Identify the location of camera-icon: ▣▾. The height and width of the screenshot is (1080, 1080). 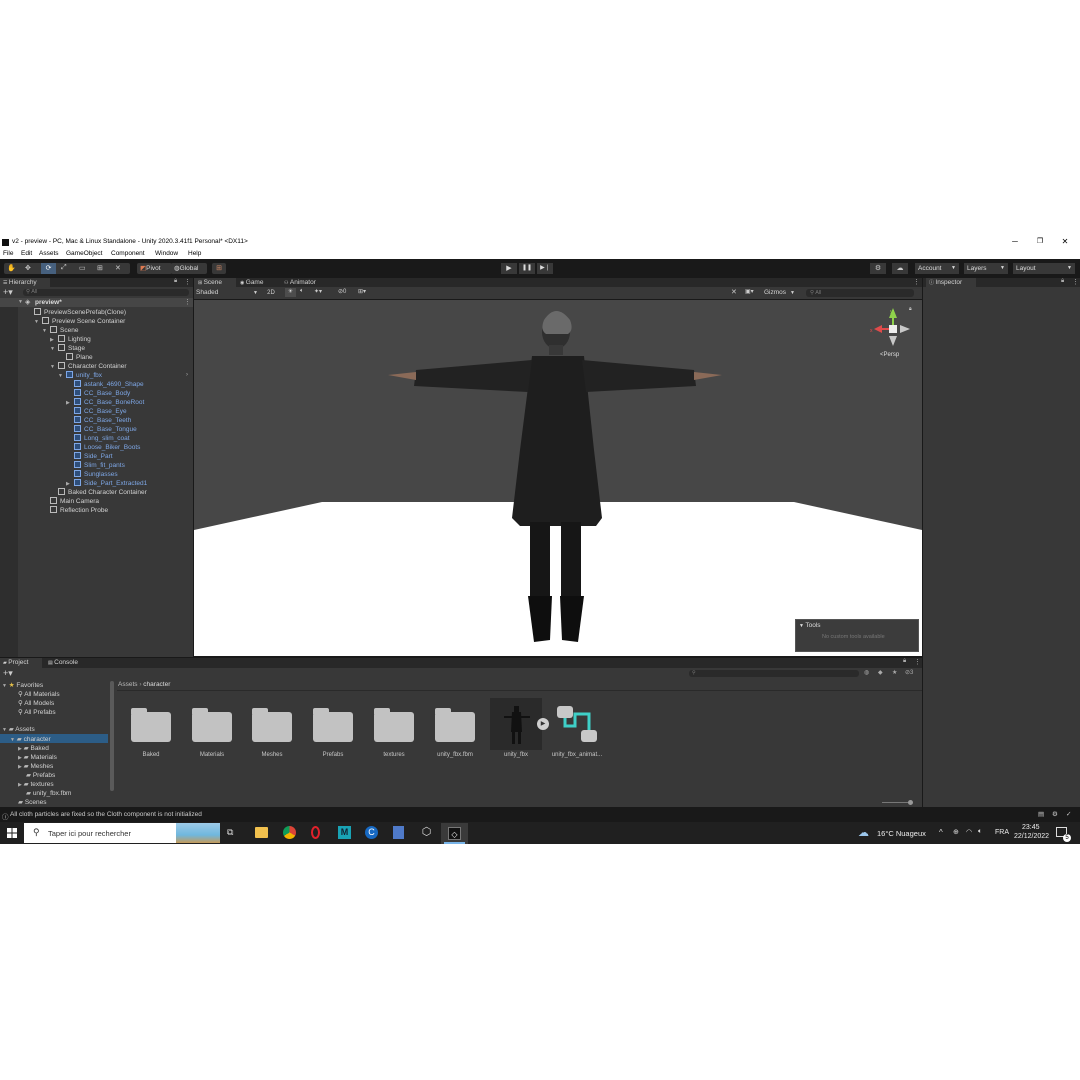
(749, 291).